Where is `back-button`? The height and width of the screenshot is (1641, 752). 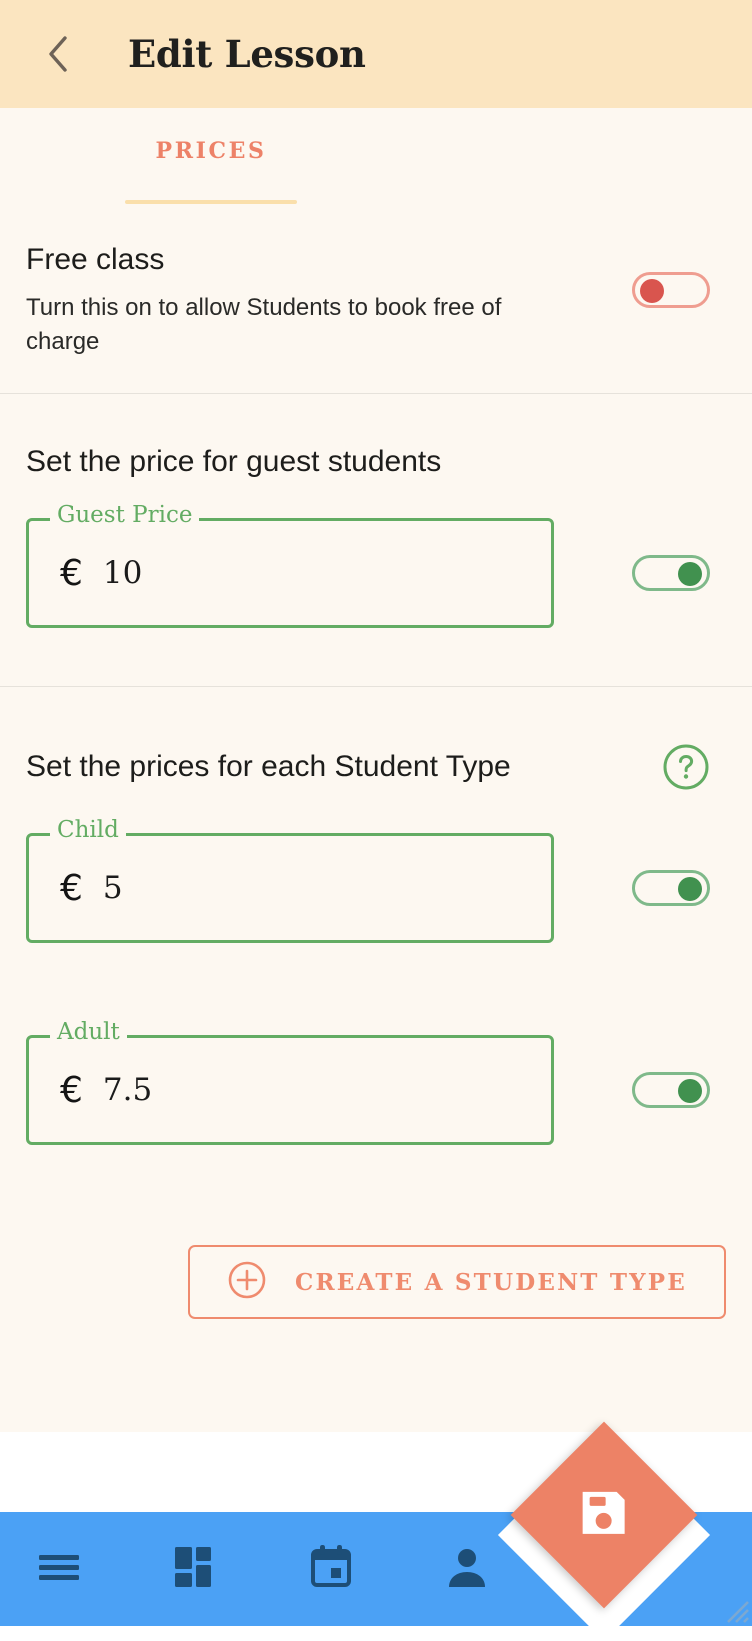 back-button is located at coordinates (58, 54).